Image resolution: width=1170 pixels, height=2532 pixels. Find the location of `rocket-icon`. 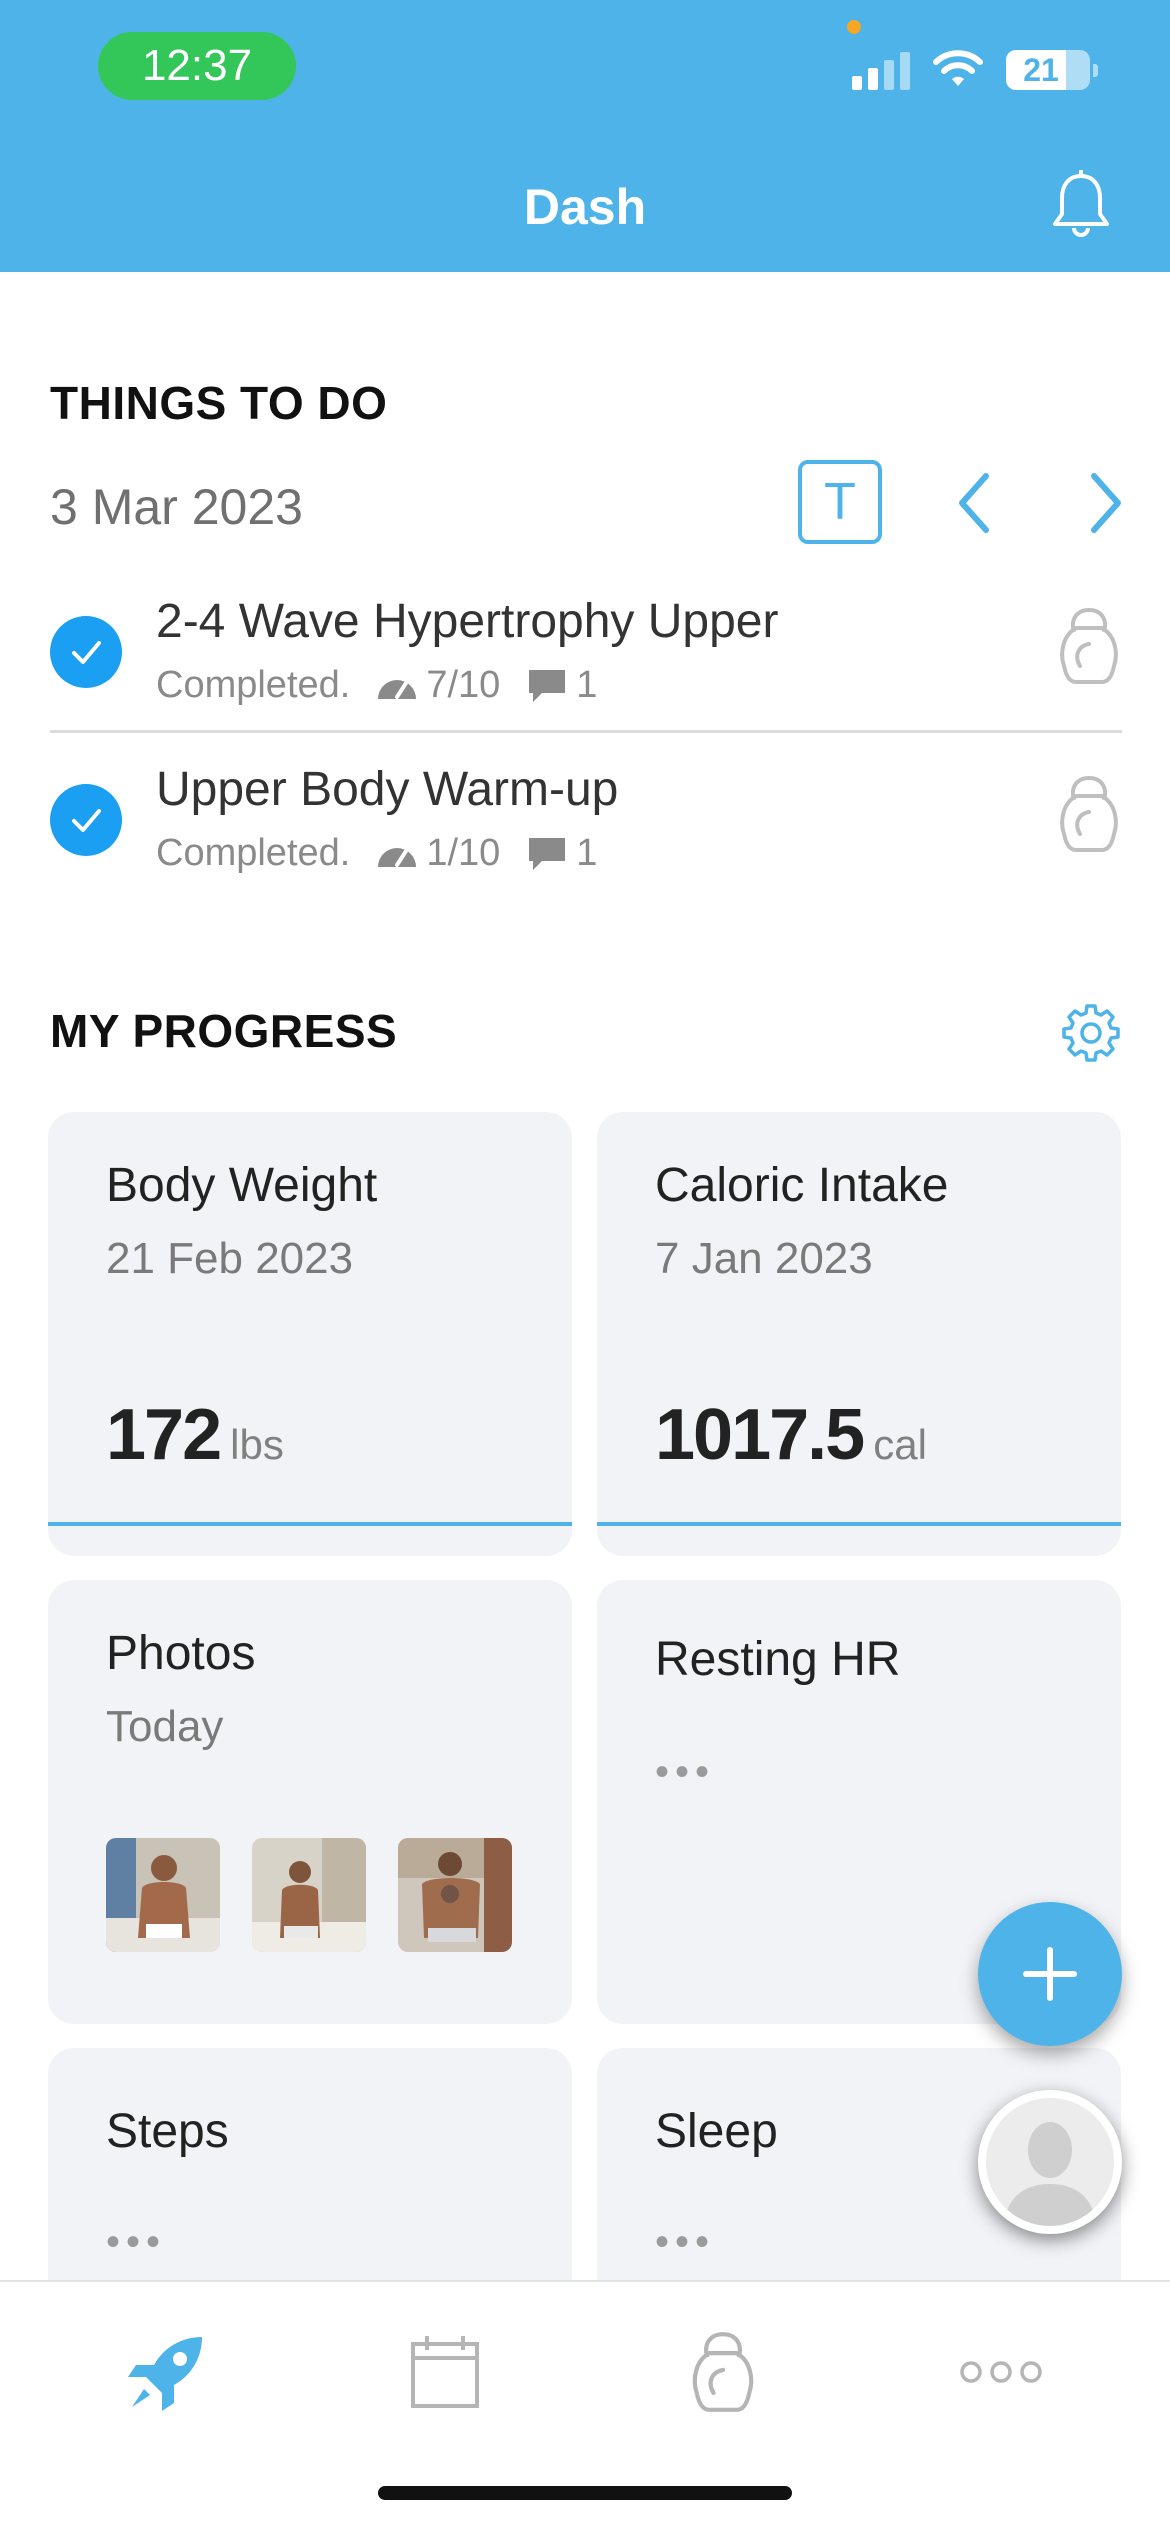

rocket-icon is located at coordinates (165, 2374).